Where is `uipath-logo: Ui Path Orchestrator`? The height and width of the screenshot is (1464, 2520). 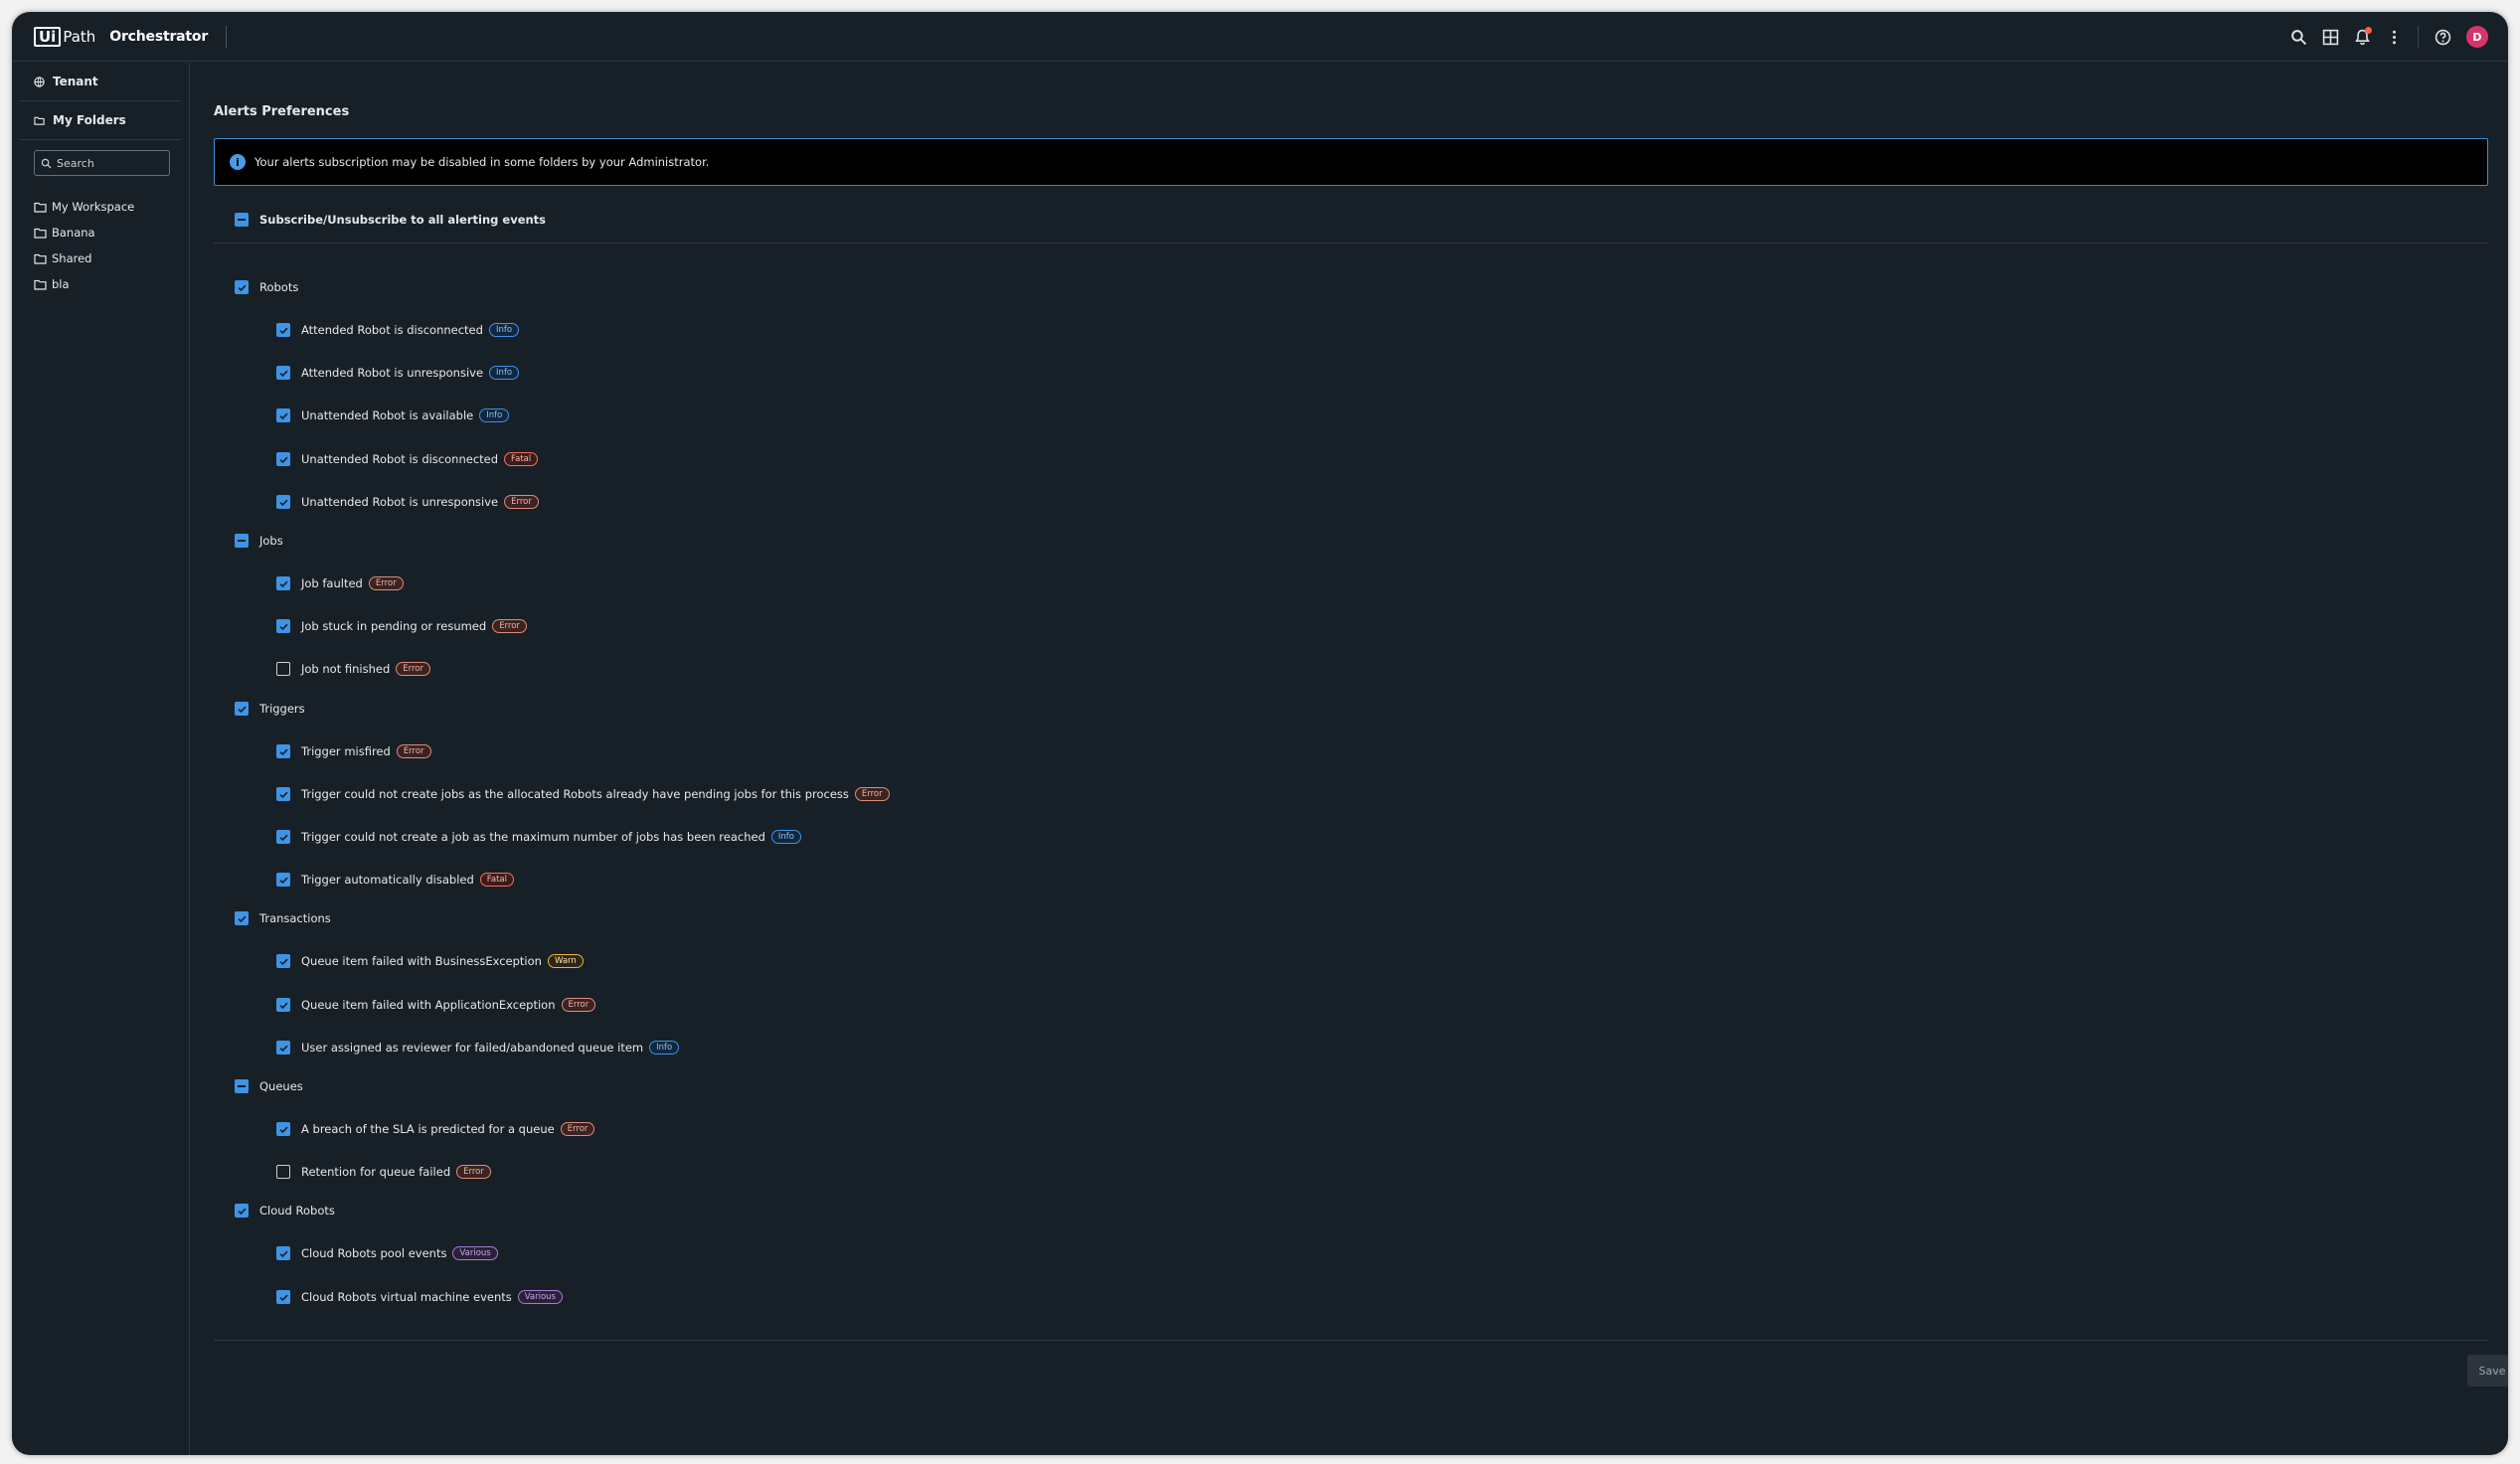
uipath-logo: Ui Path Orchestrator is located at coordinates (131, 37).